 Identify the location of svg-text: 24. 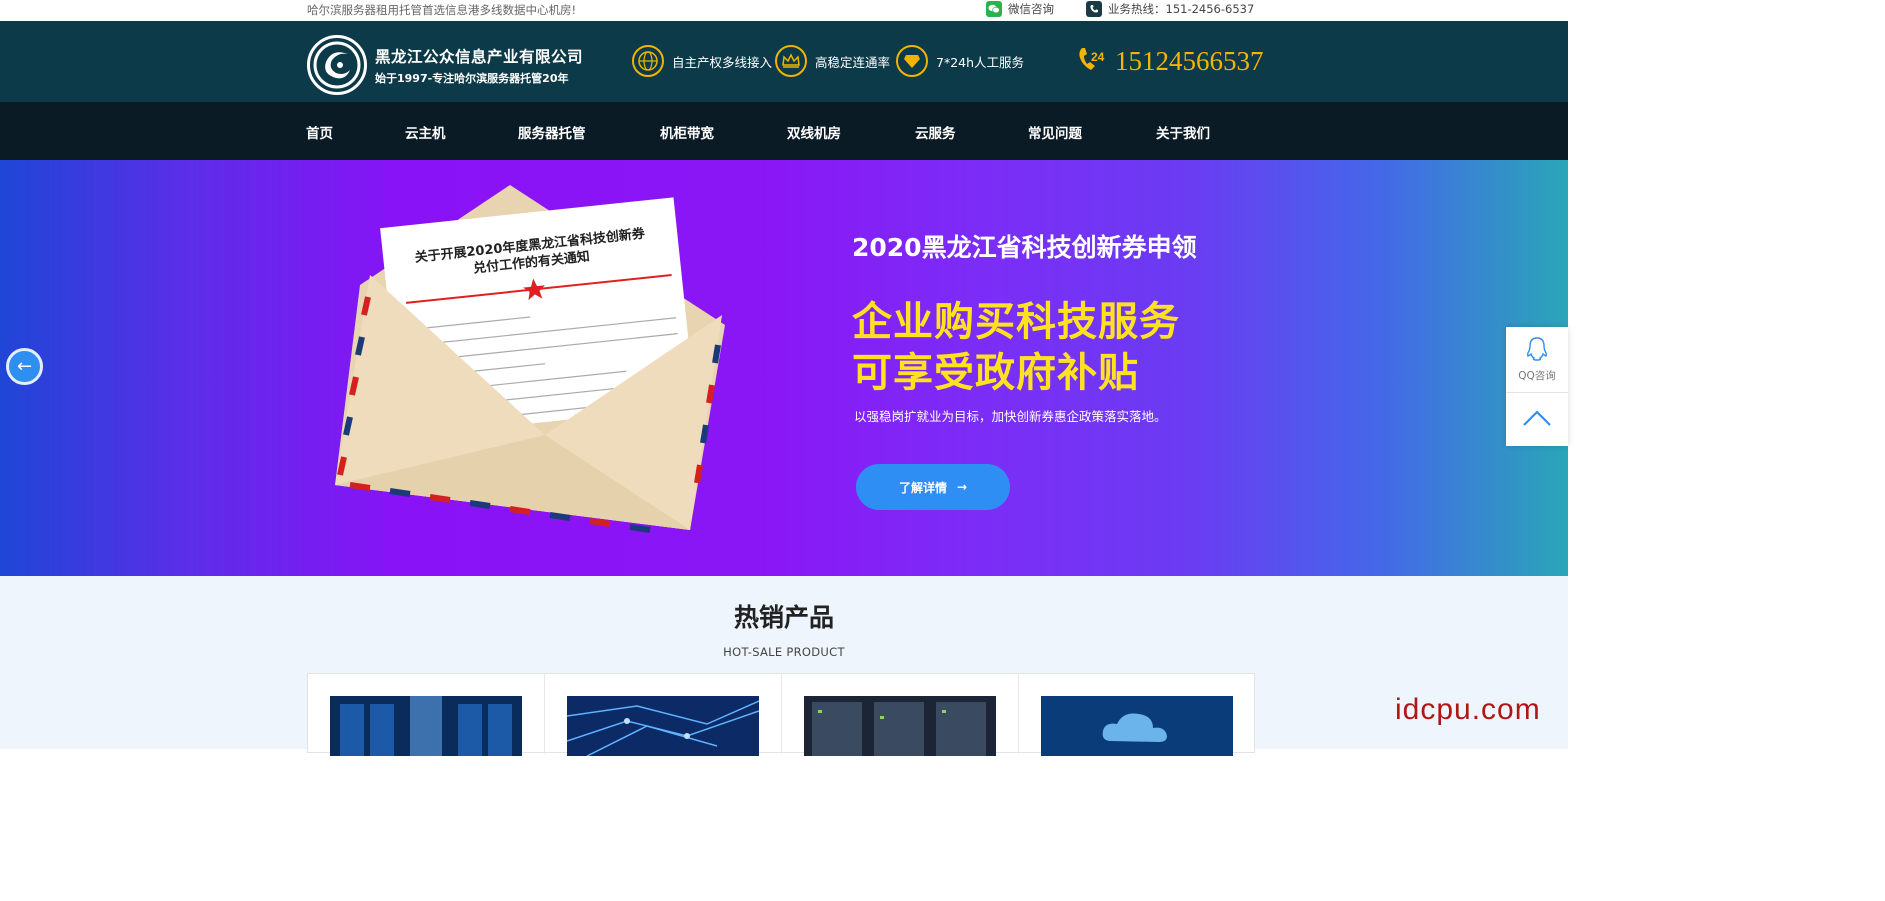
(1098, 57).